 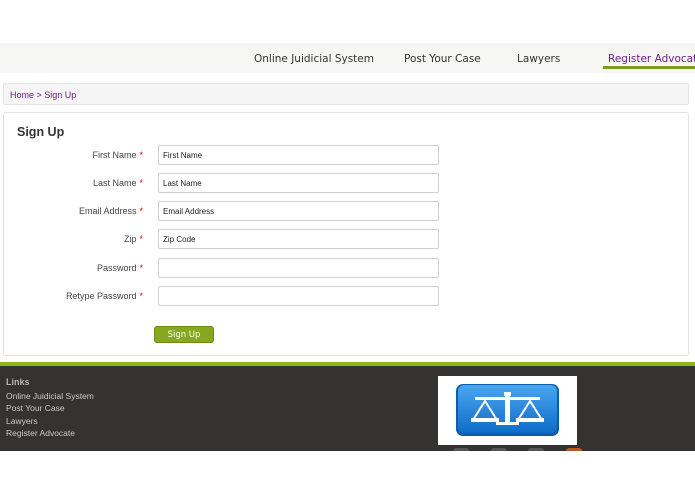 I want to click on footer-link-lawyers: Lawyers, so click(x=22, y=421).